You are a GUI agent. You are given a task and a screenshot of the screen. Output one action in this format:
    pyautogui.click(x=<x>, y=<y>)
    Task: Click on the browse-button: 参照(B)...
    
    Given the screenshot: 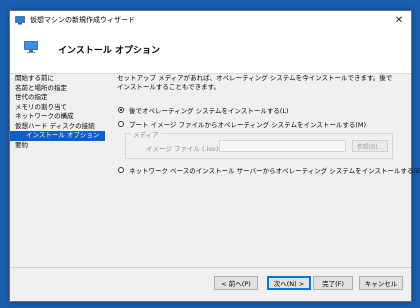 What is the action you would take?
    pyautogui.click(x=370, y=146)
    